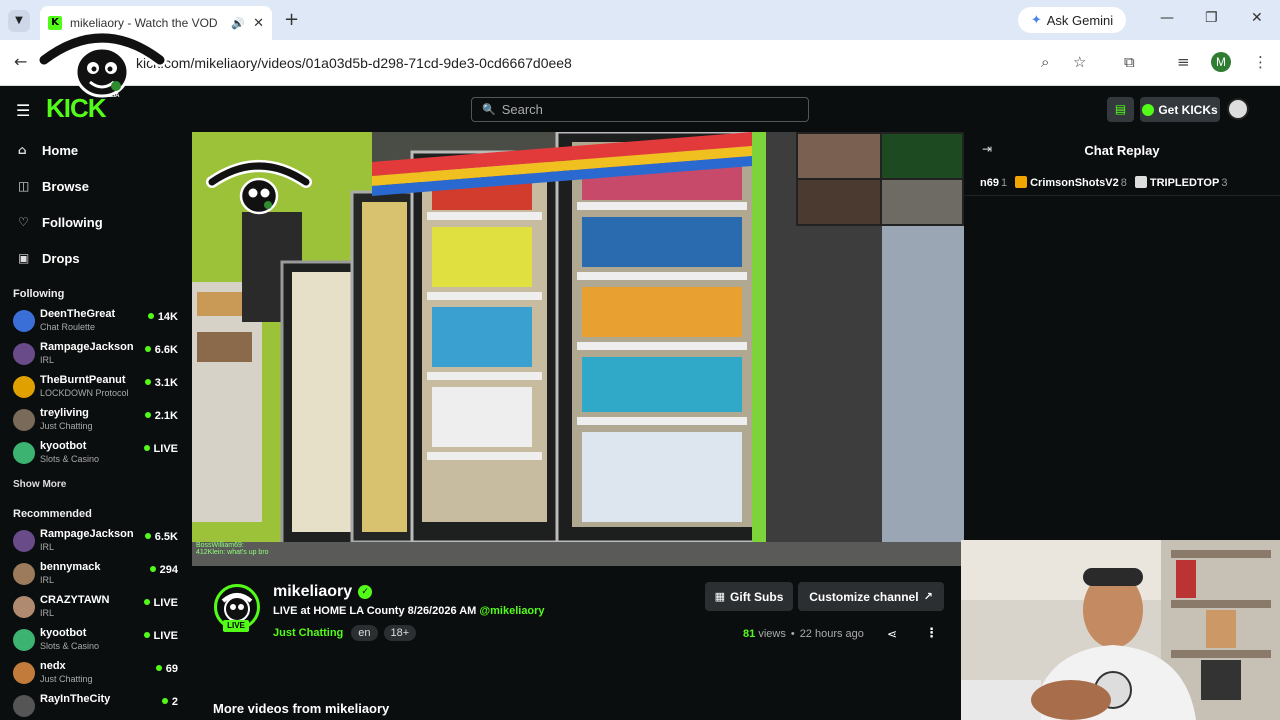 Image resolution: width=1280 pixels, height=720 pixels. I want to click on sidebar-item-drops: ▣ Drops, so click(96, 258).